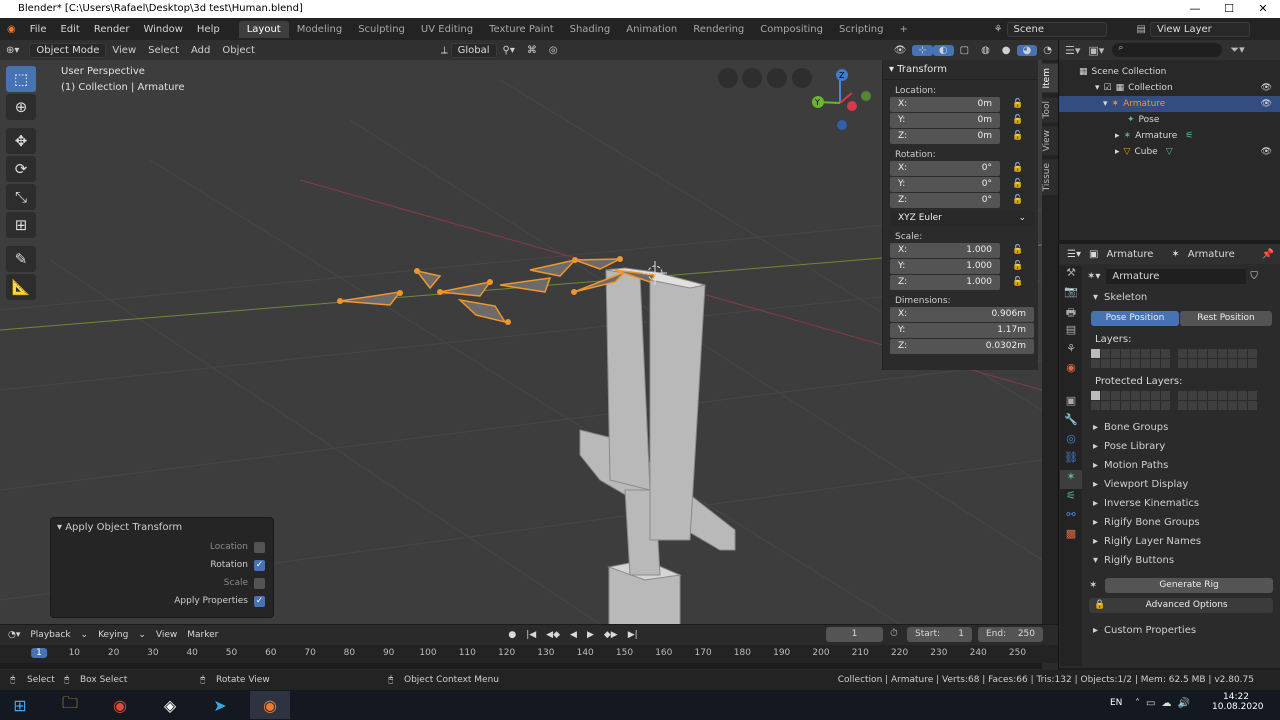  Describe the element at coordinates (21, 107) in the screenshot. I see `cursor-tool-icon: ⊕` at that location.